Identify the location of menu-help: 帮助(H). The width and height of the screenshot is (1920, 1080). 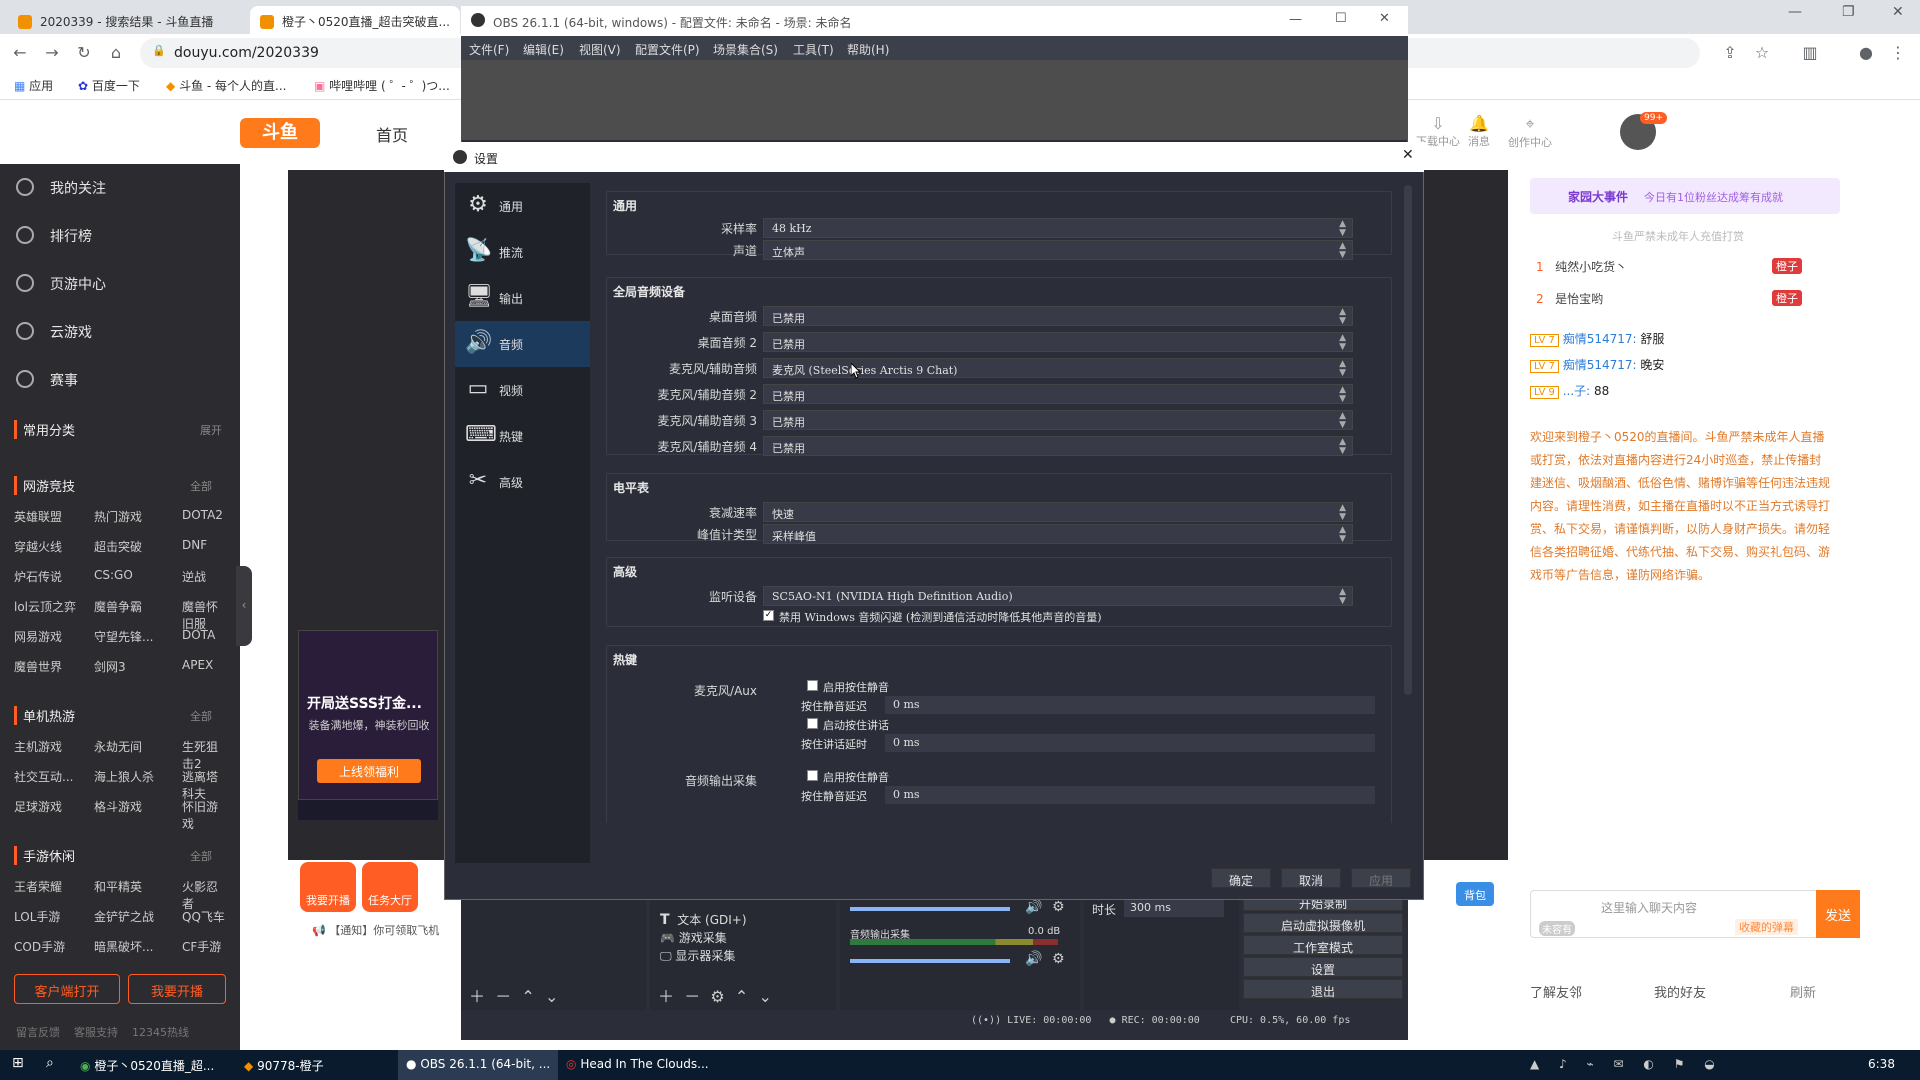
(868, 49).